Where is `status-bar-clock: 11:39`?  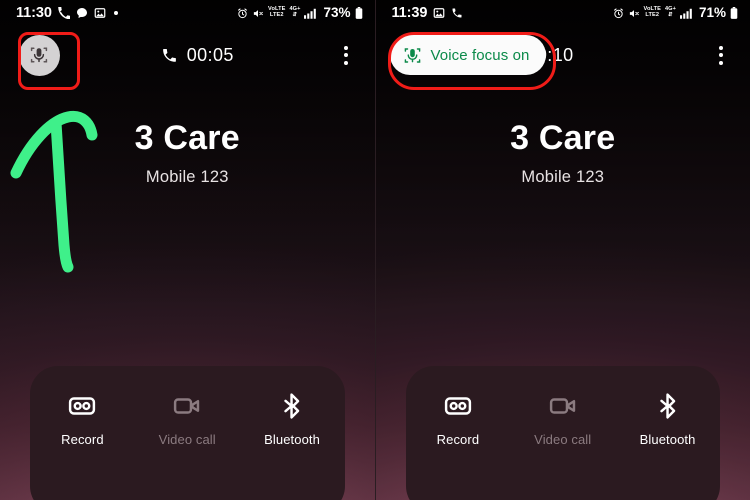 status-bar-clock: 11:39 is located at coordinates (409, 12).